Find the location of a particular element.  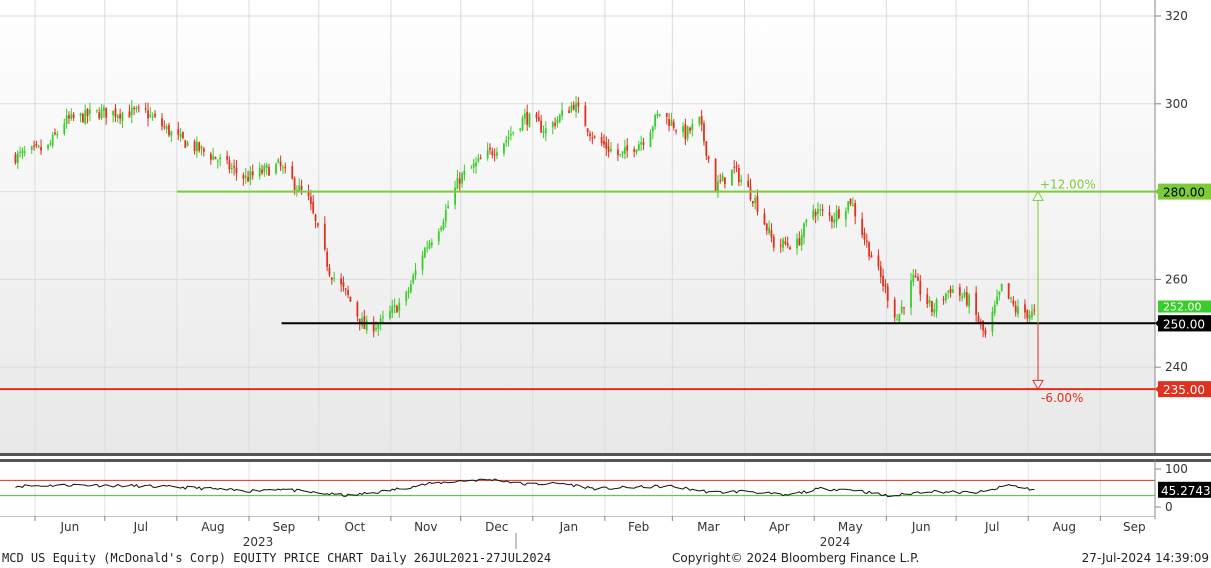

x-tick-label: May is located at coordinates (850, 527).